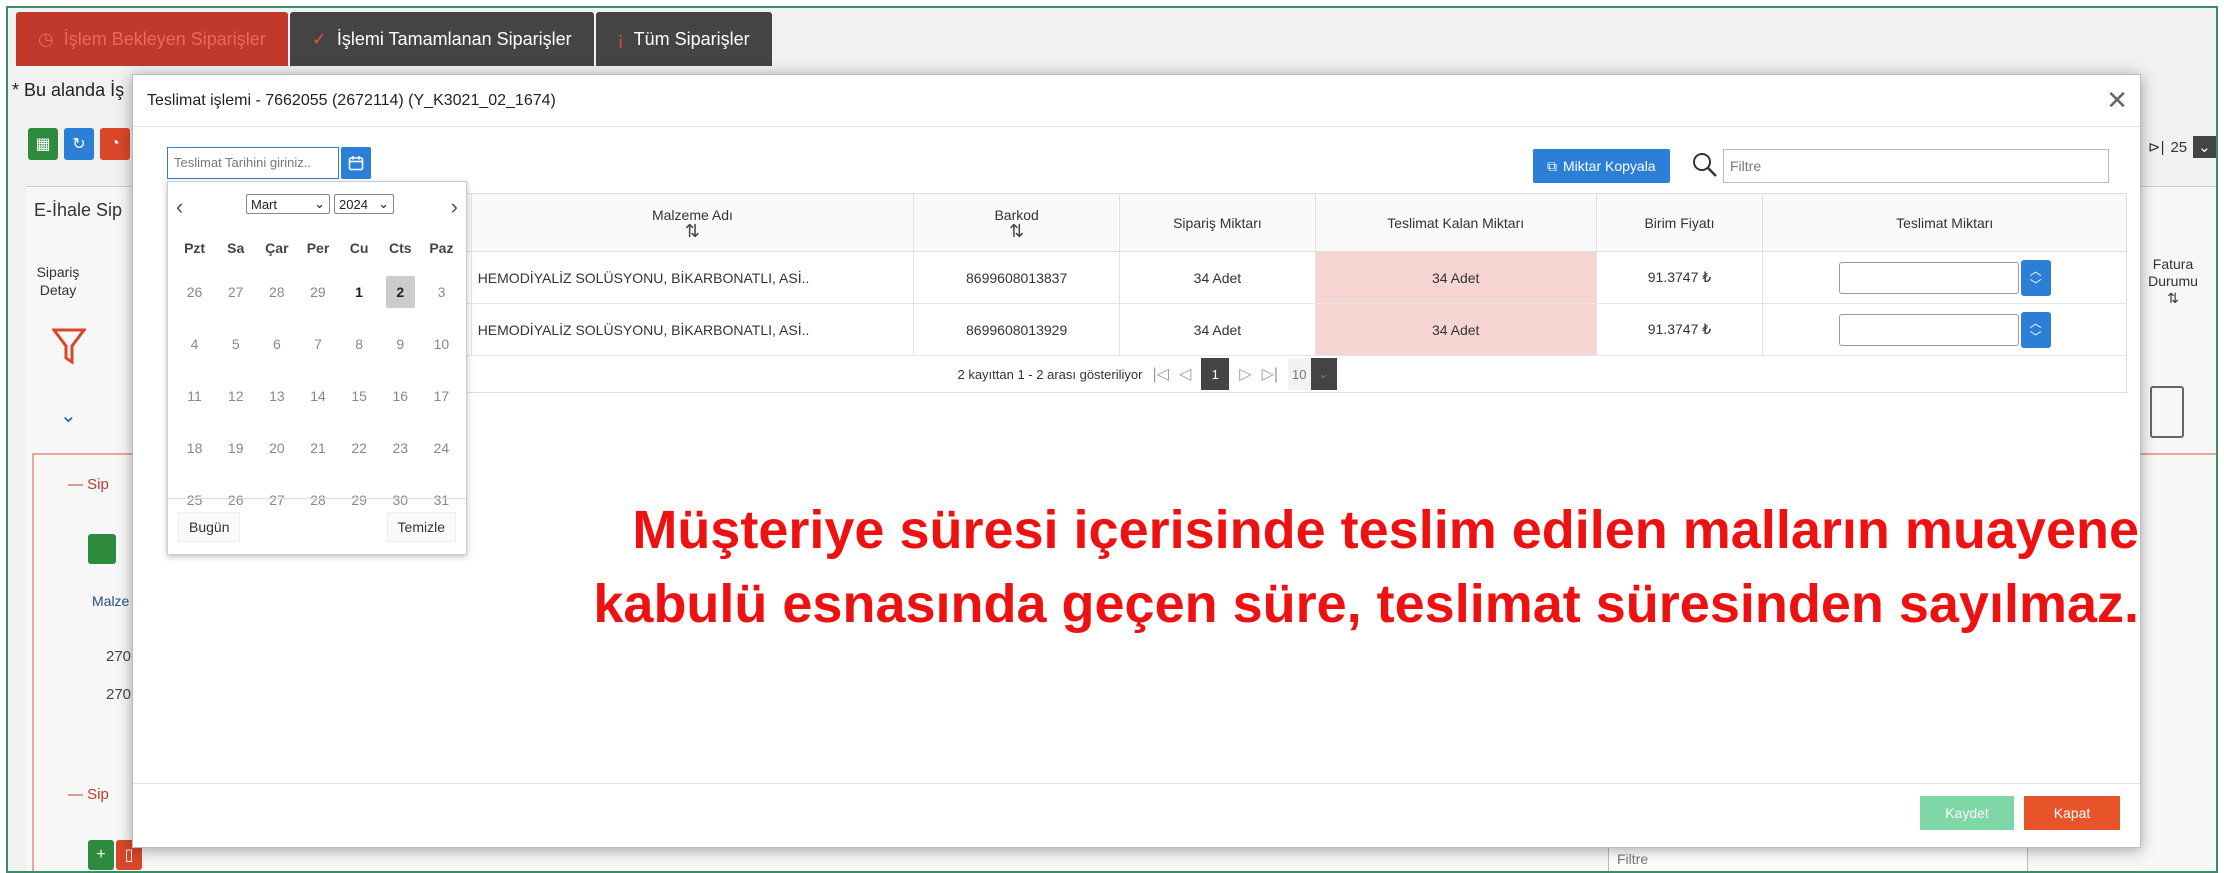 The image size is (2224, 873). Describe the element at coordinates (454, 38) in the screenshot. I see `tab-label: İşlemi Tamamlanan Siparişler` at that location.